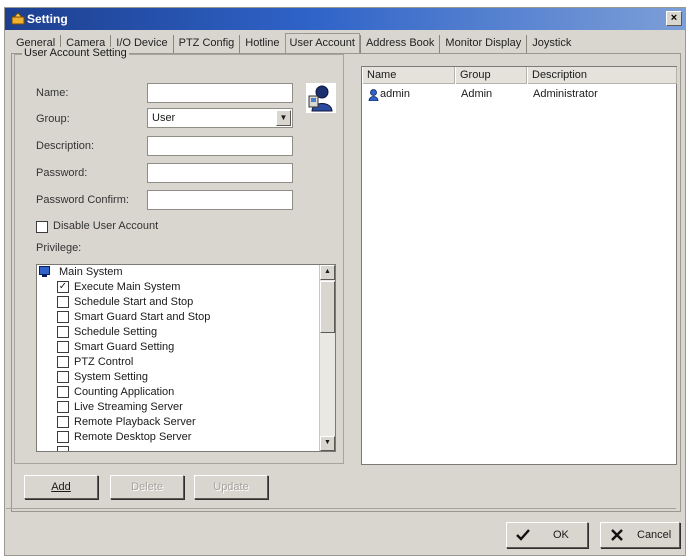  Describe the element at coordinates (134, 302) in the screenshot. I see `privilege-item-label: Schedule Start and Stop` at that location.